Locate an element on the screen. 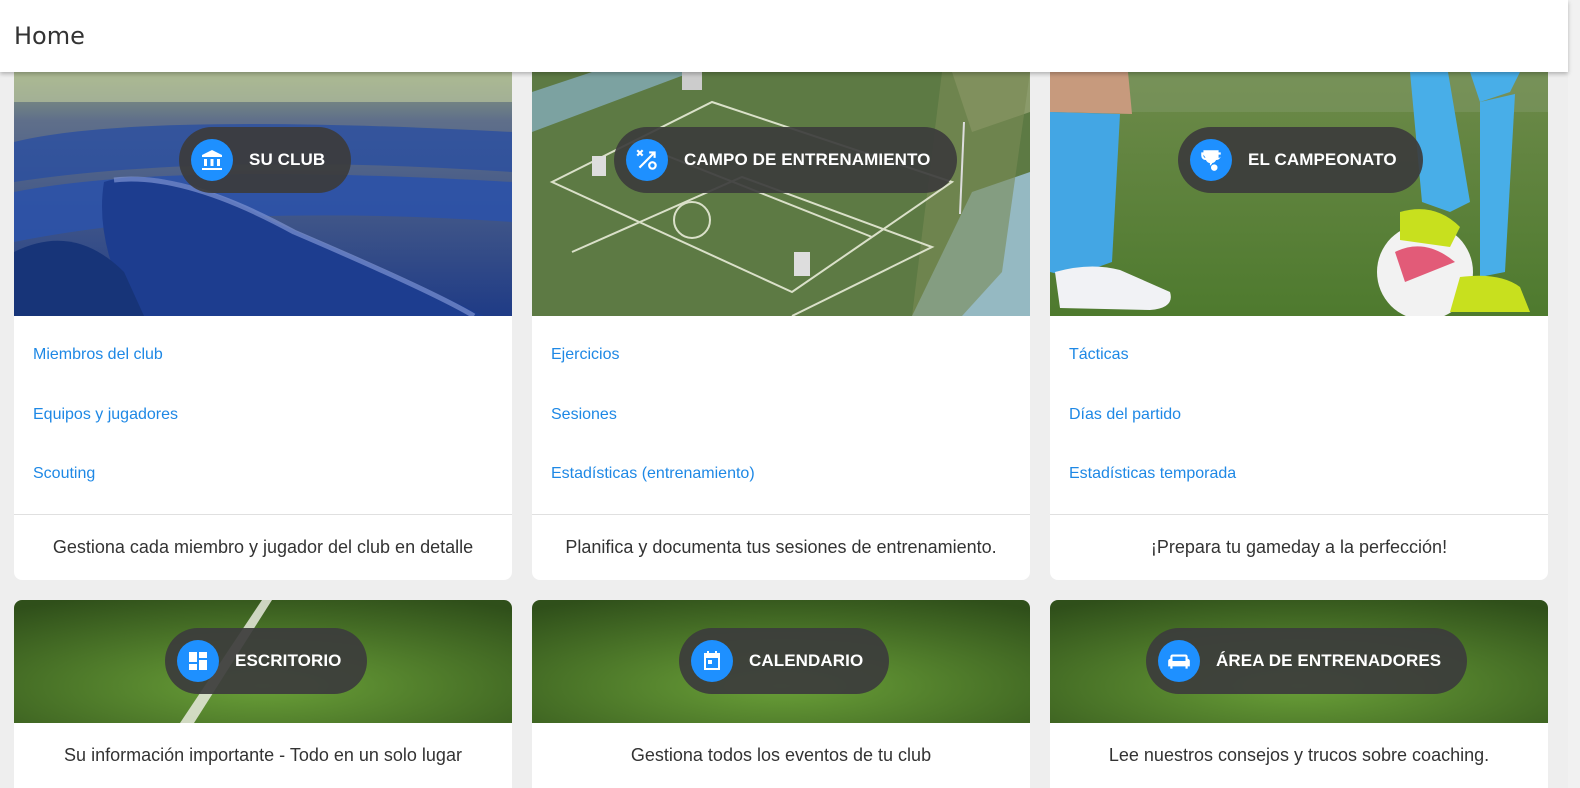  tactics-icon is located at coordinates (647, 160).